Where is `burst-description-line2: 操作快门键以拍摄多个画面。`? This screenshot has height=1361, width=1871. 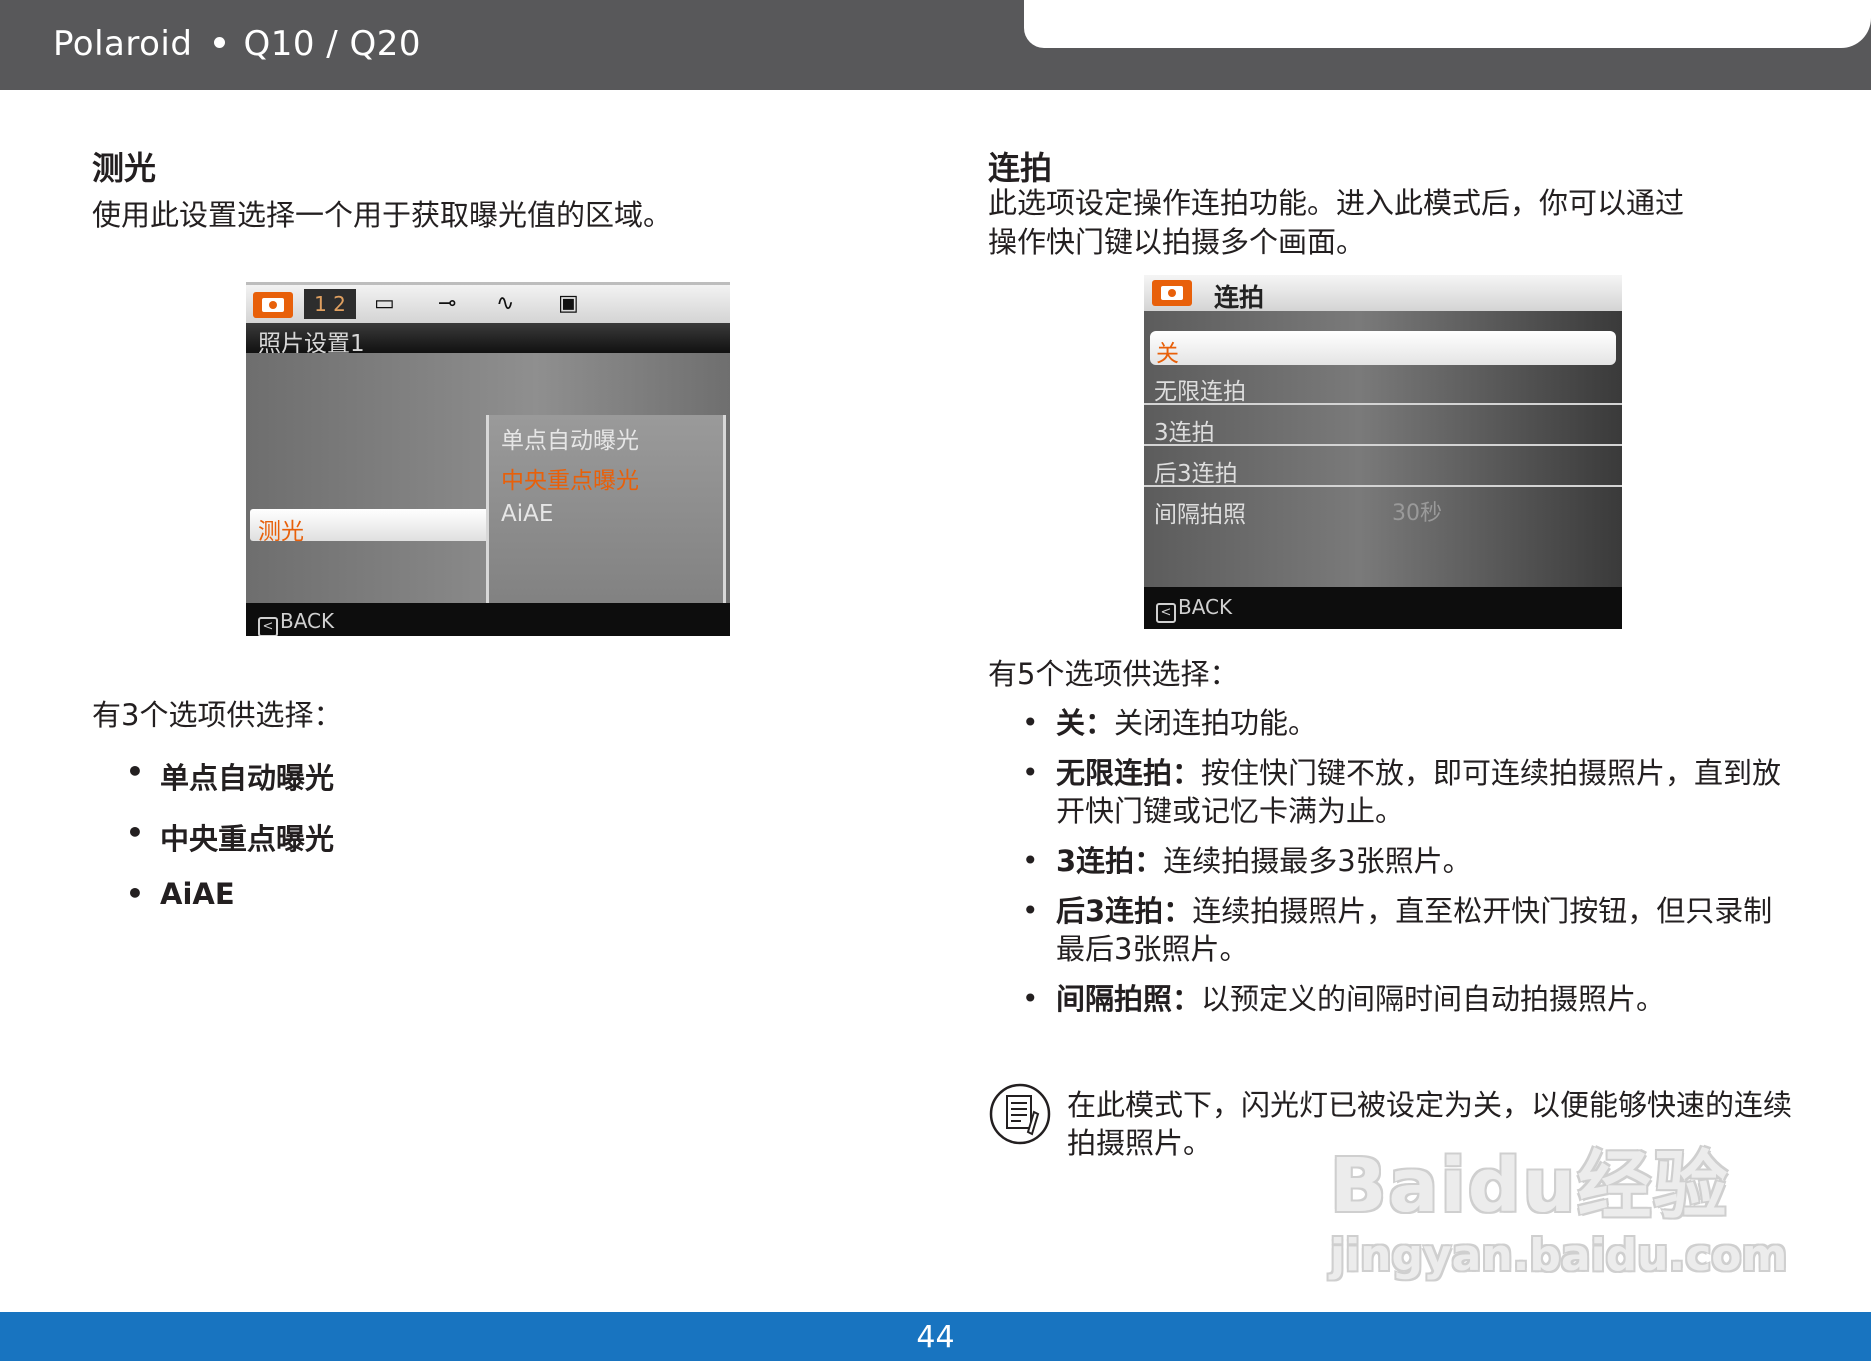
burst-description-line2: 操作快门键以拍摄多个画面。 is located at coordinates (1177, 242).